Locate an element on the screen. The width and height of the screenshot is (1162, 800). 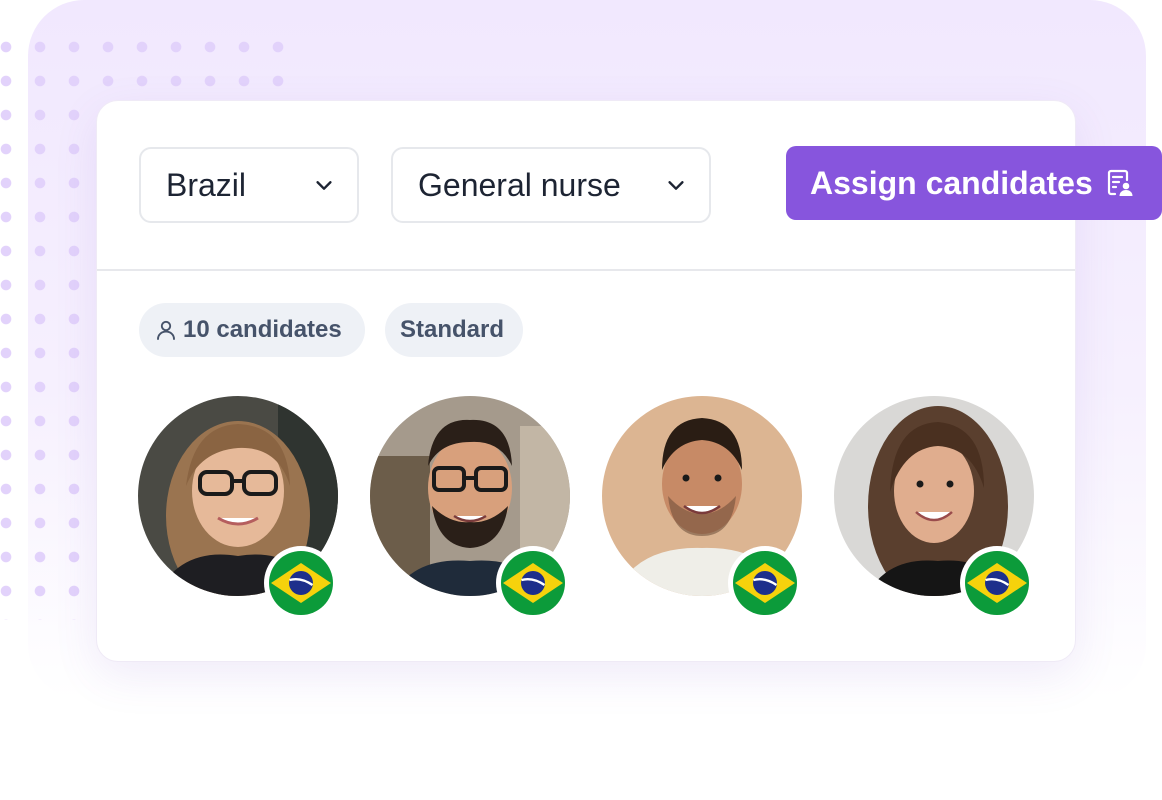
plan-badge: Standard is located at coordinates (454, 330).